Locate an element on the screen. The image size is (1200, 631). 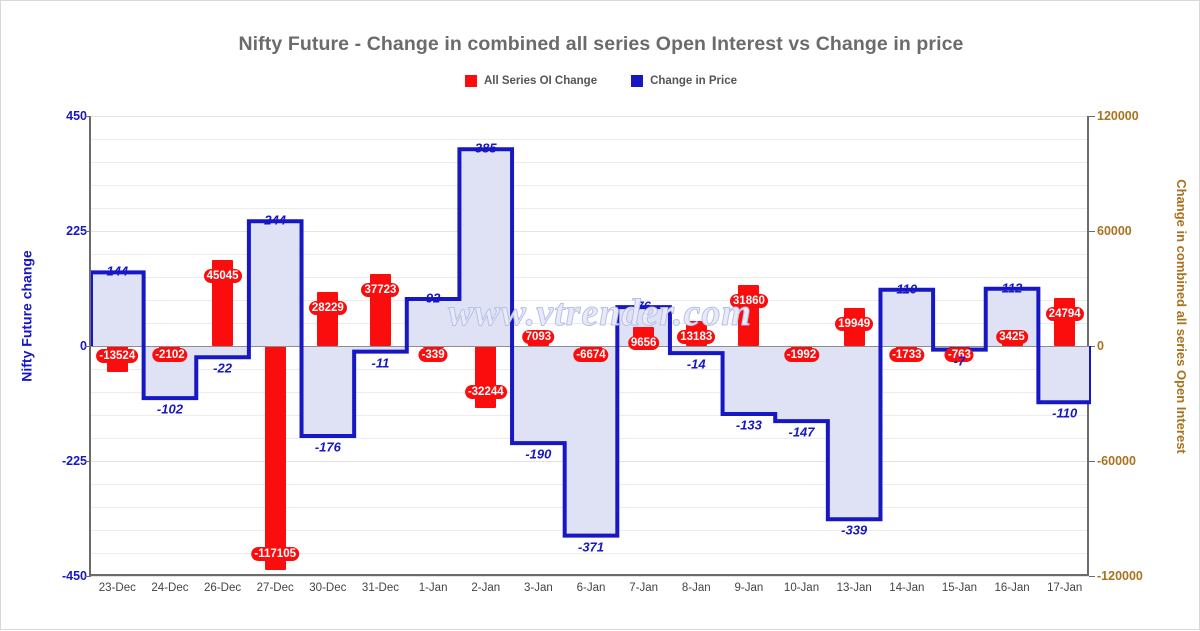
x-axis-tick: 31-Dec is located at coordinates (380, 588).